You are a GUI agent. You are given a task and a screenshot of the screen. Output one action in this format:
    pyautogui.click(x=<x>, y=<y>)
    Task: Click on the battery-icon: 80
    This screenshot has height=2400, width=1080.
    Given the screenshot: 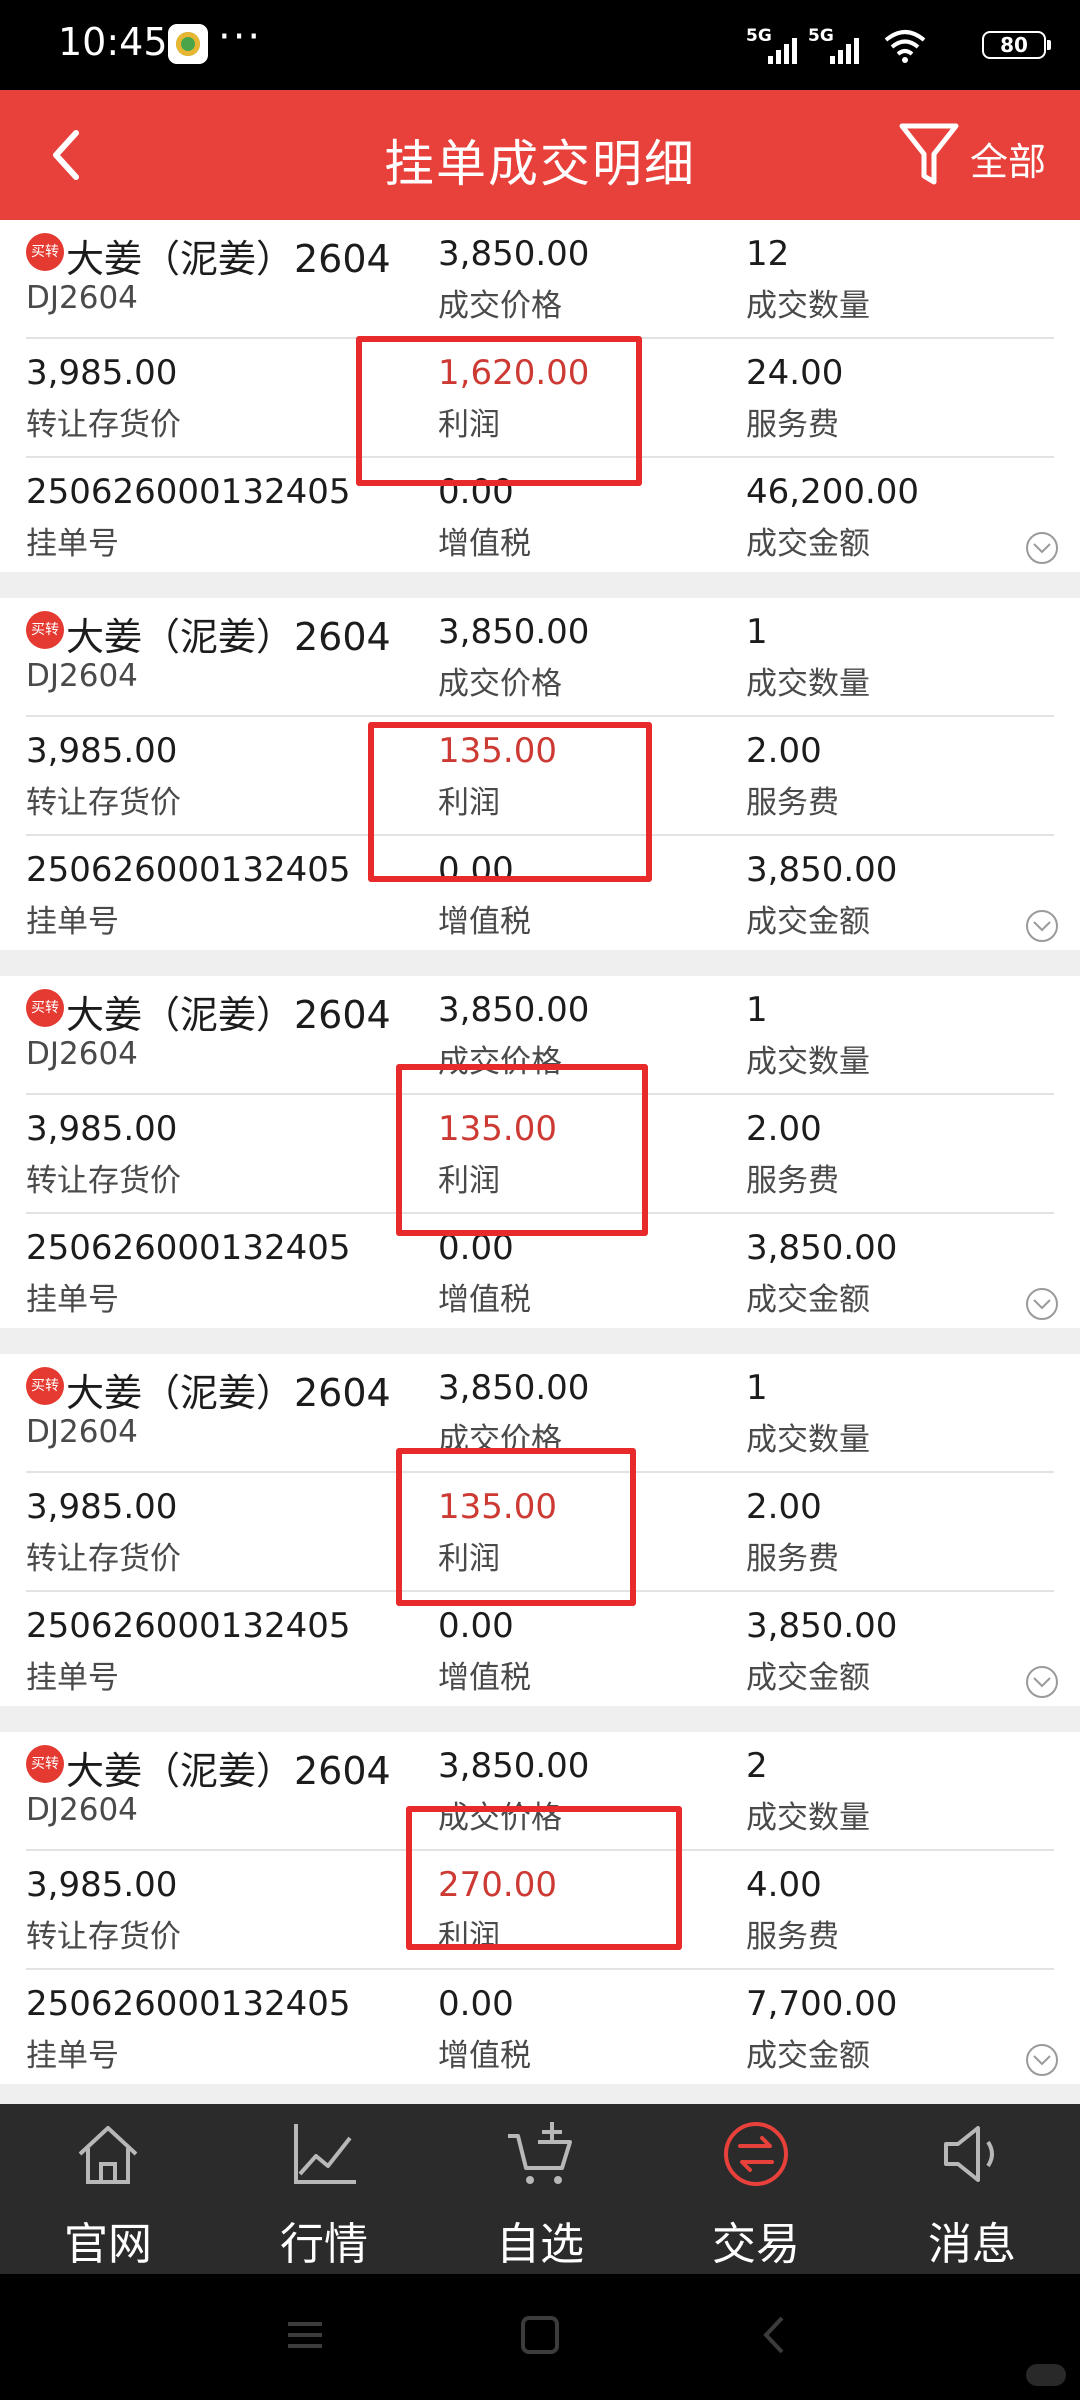 What is the action you would take?
    pyautogui.click(x=1016, y=45)
    